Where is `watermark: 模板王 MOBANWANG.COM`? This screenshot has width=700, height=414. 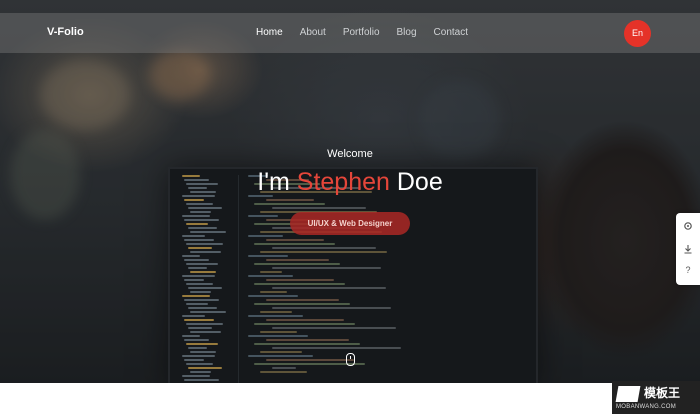
watermark: 模板王 MOBANWANG.COM is located at coordinates (656, 397).